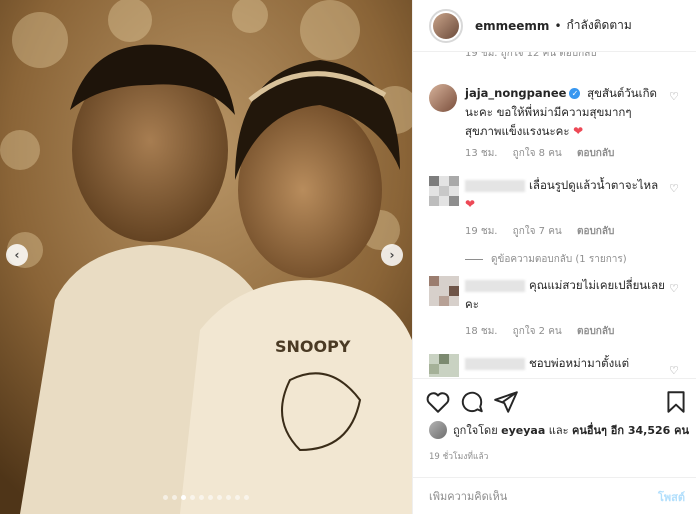  What do you see at coordinates (512, 26) in the screenshot?
I see `author-username: emmeemm` at bounding box center [512, 26].